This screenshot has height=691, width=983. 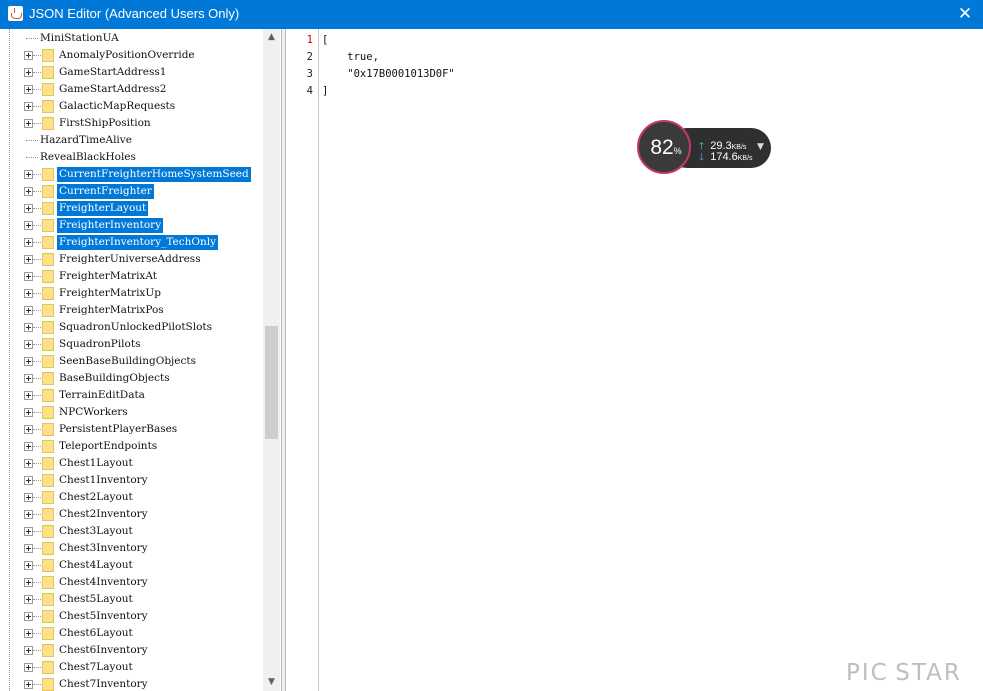 I want to click on tree-item: SquadronPilots, so click(x=132, y=344).